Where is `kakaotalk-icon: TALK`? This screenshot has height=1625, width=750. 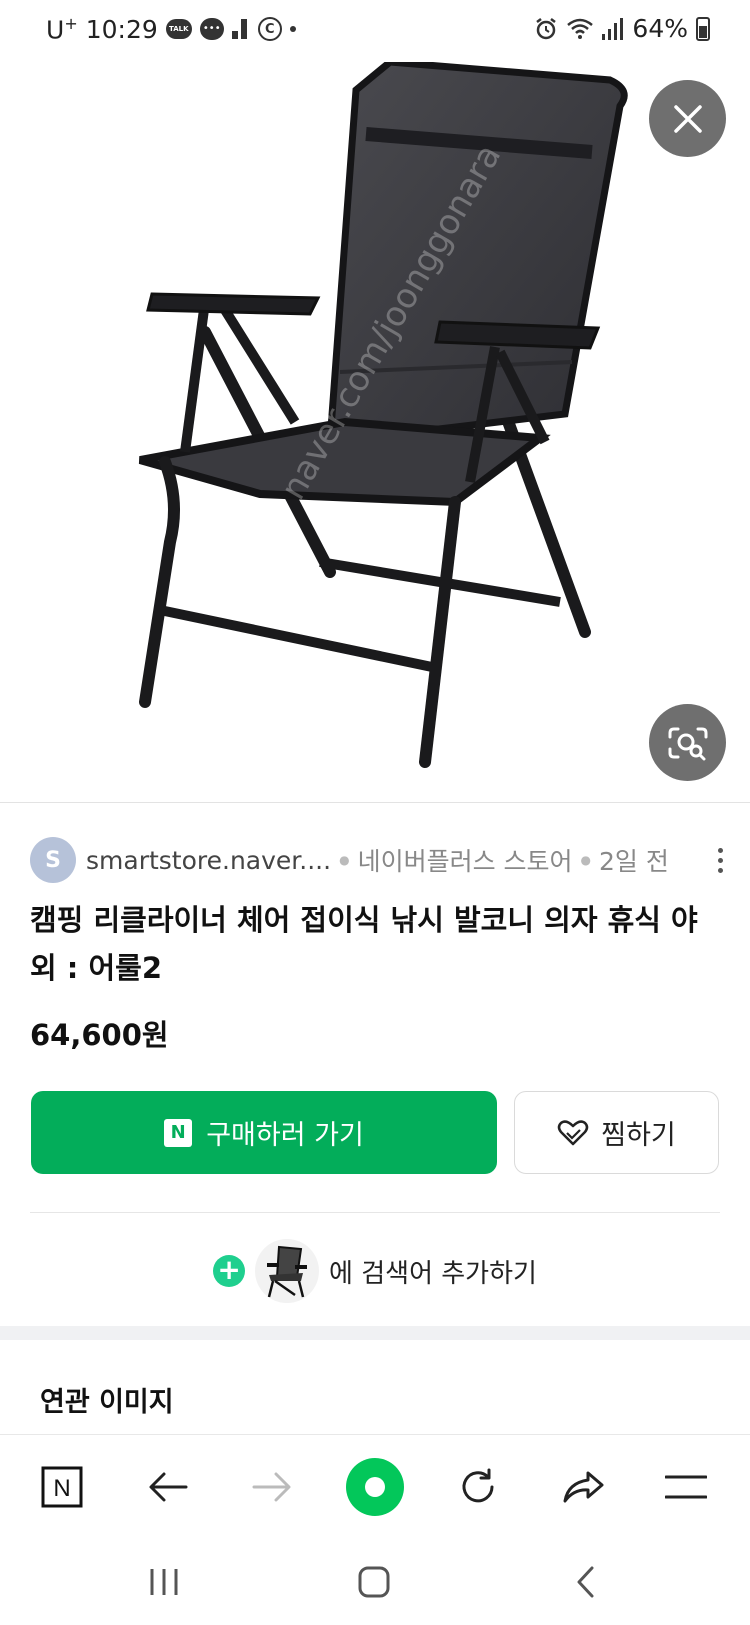
kakaotalk-icon: TALK is located at coordinates (178, 29).